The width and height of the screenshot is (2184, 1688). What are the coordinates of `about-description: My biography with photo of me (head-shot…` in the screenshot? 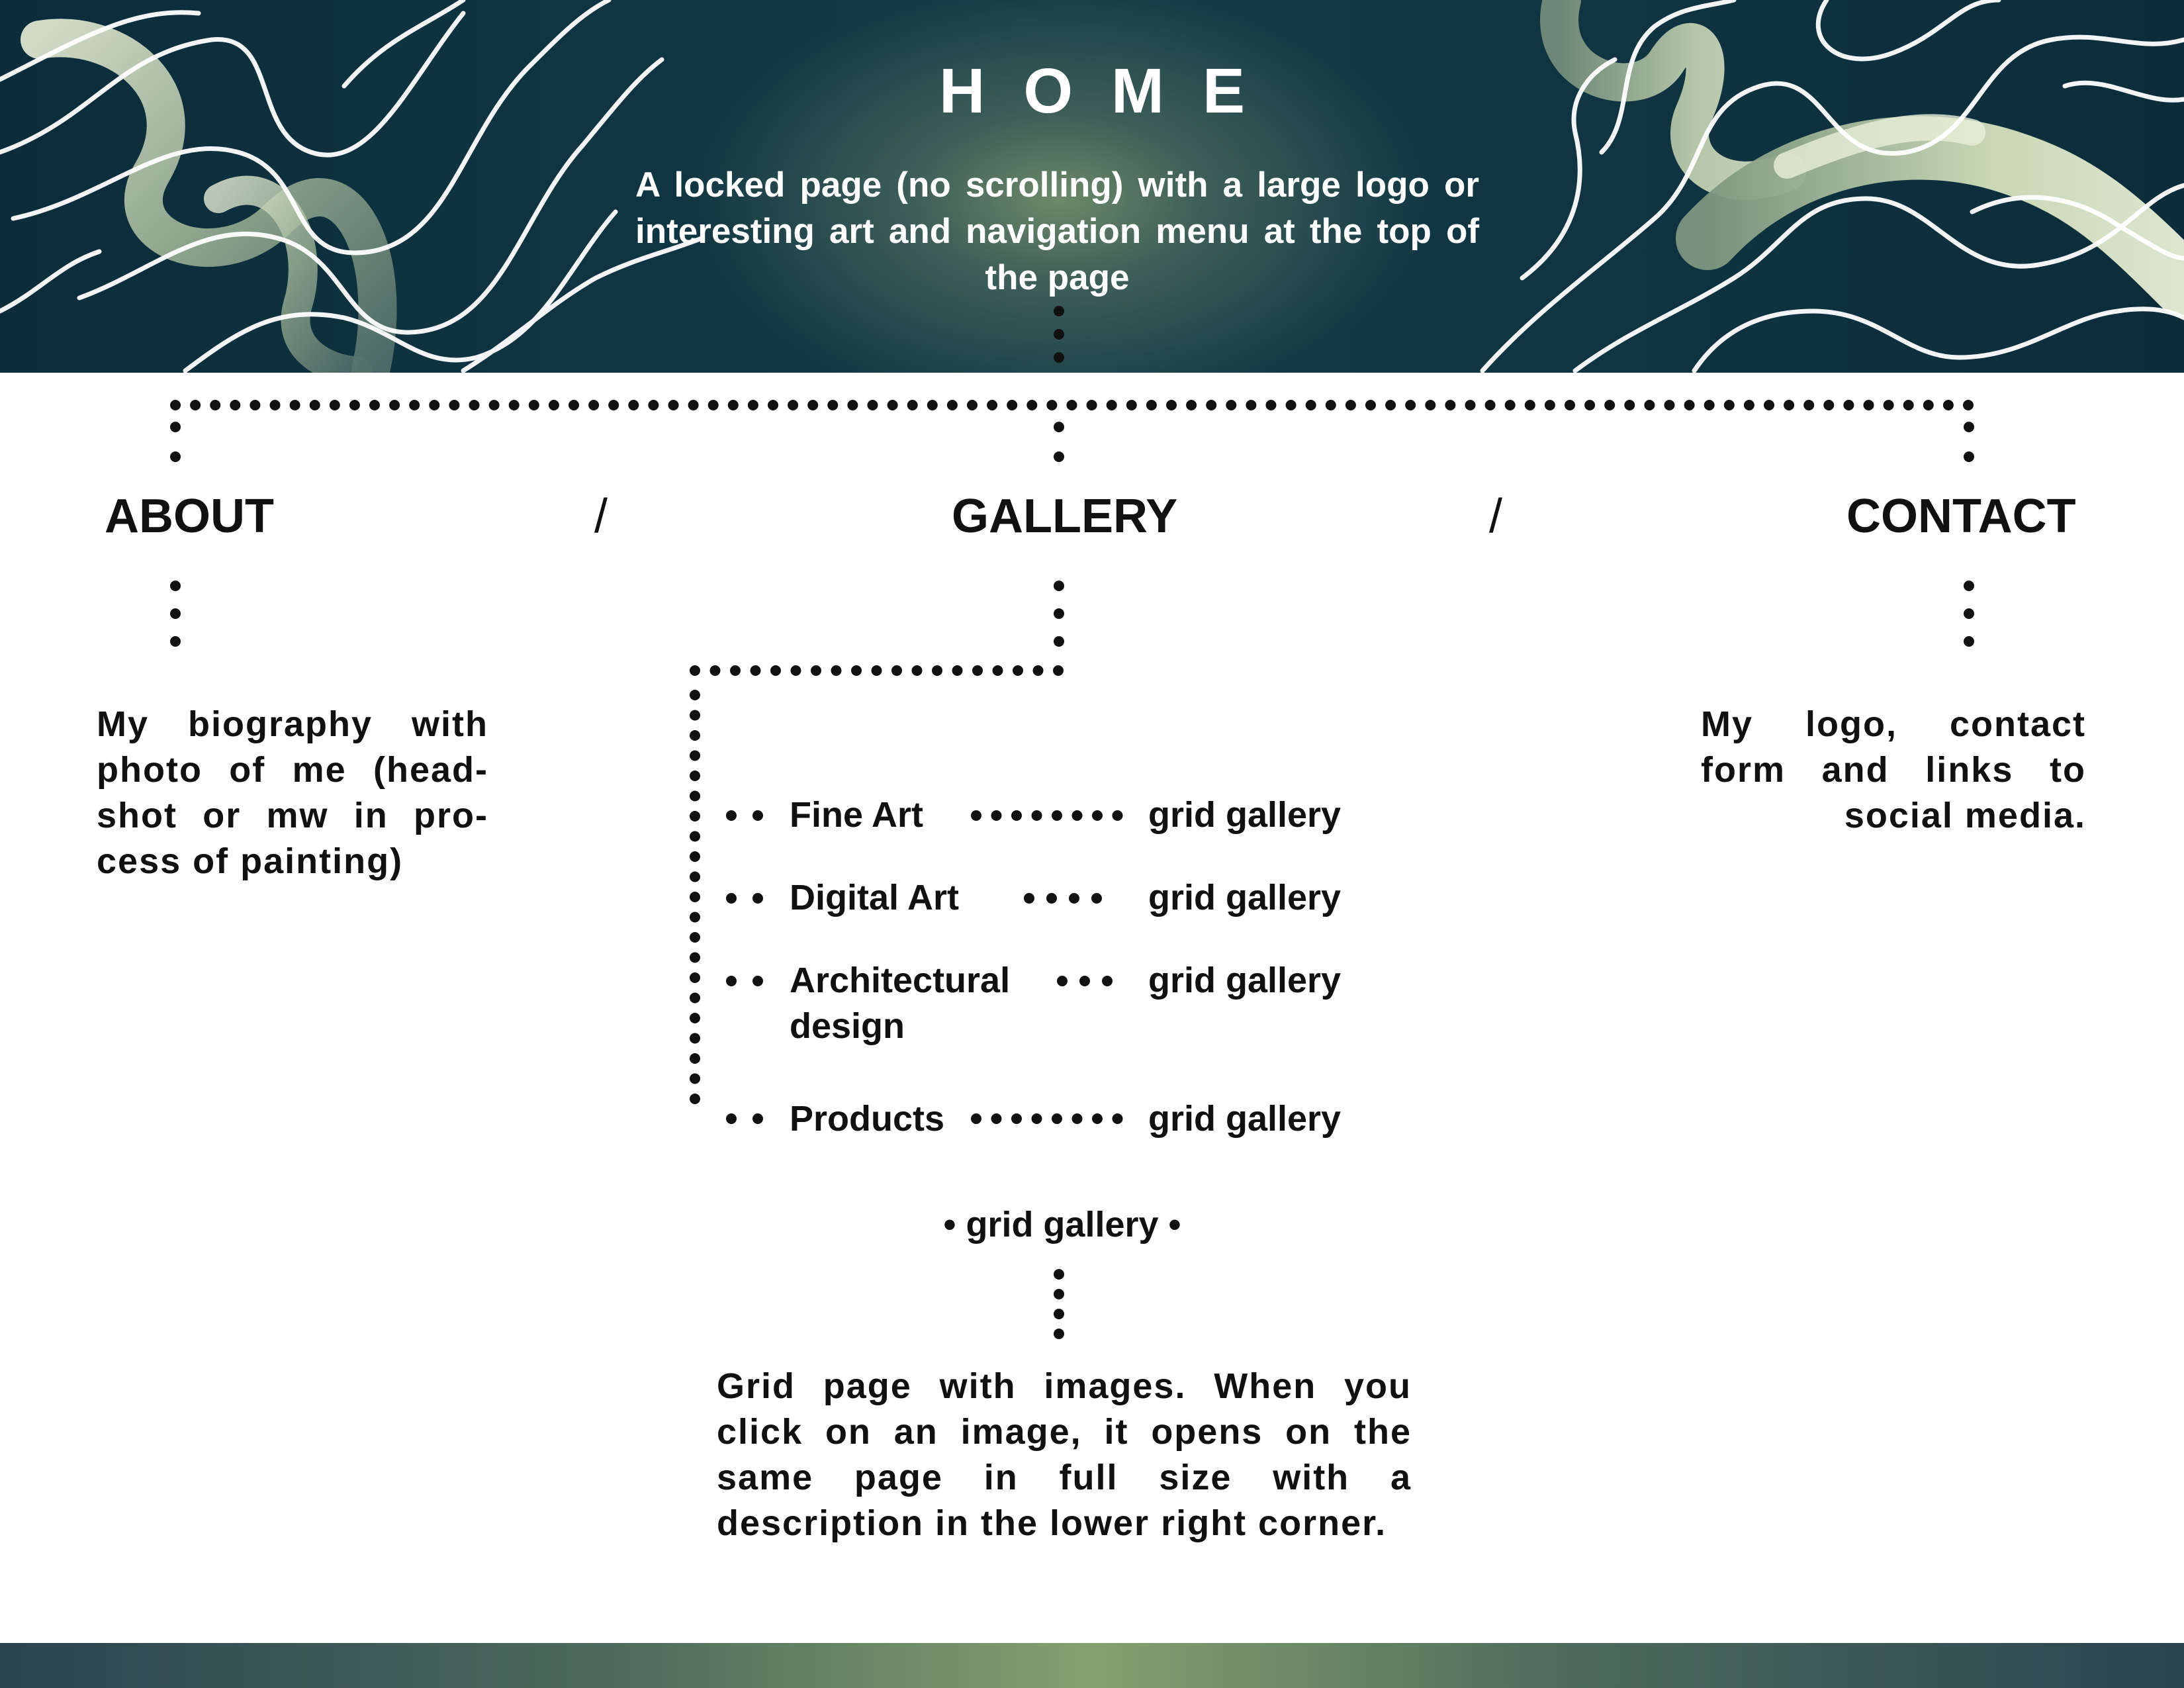 It's located at (292, 792).